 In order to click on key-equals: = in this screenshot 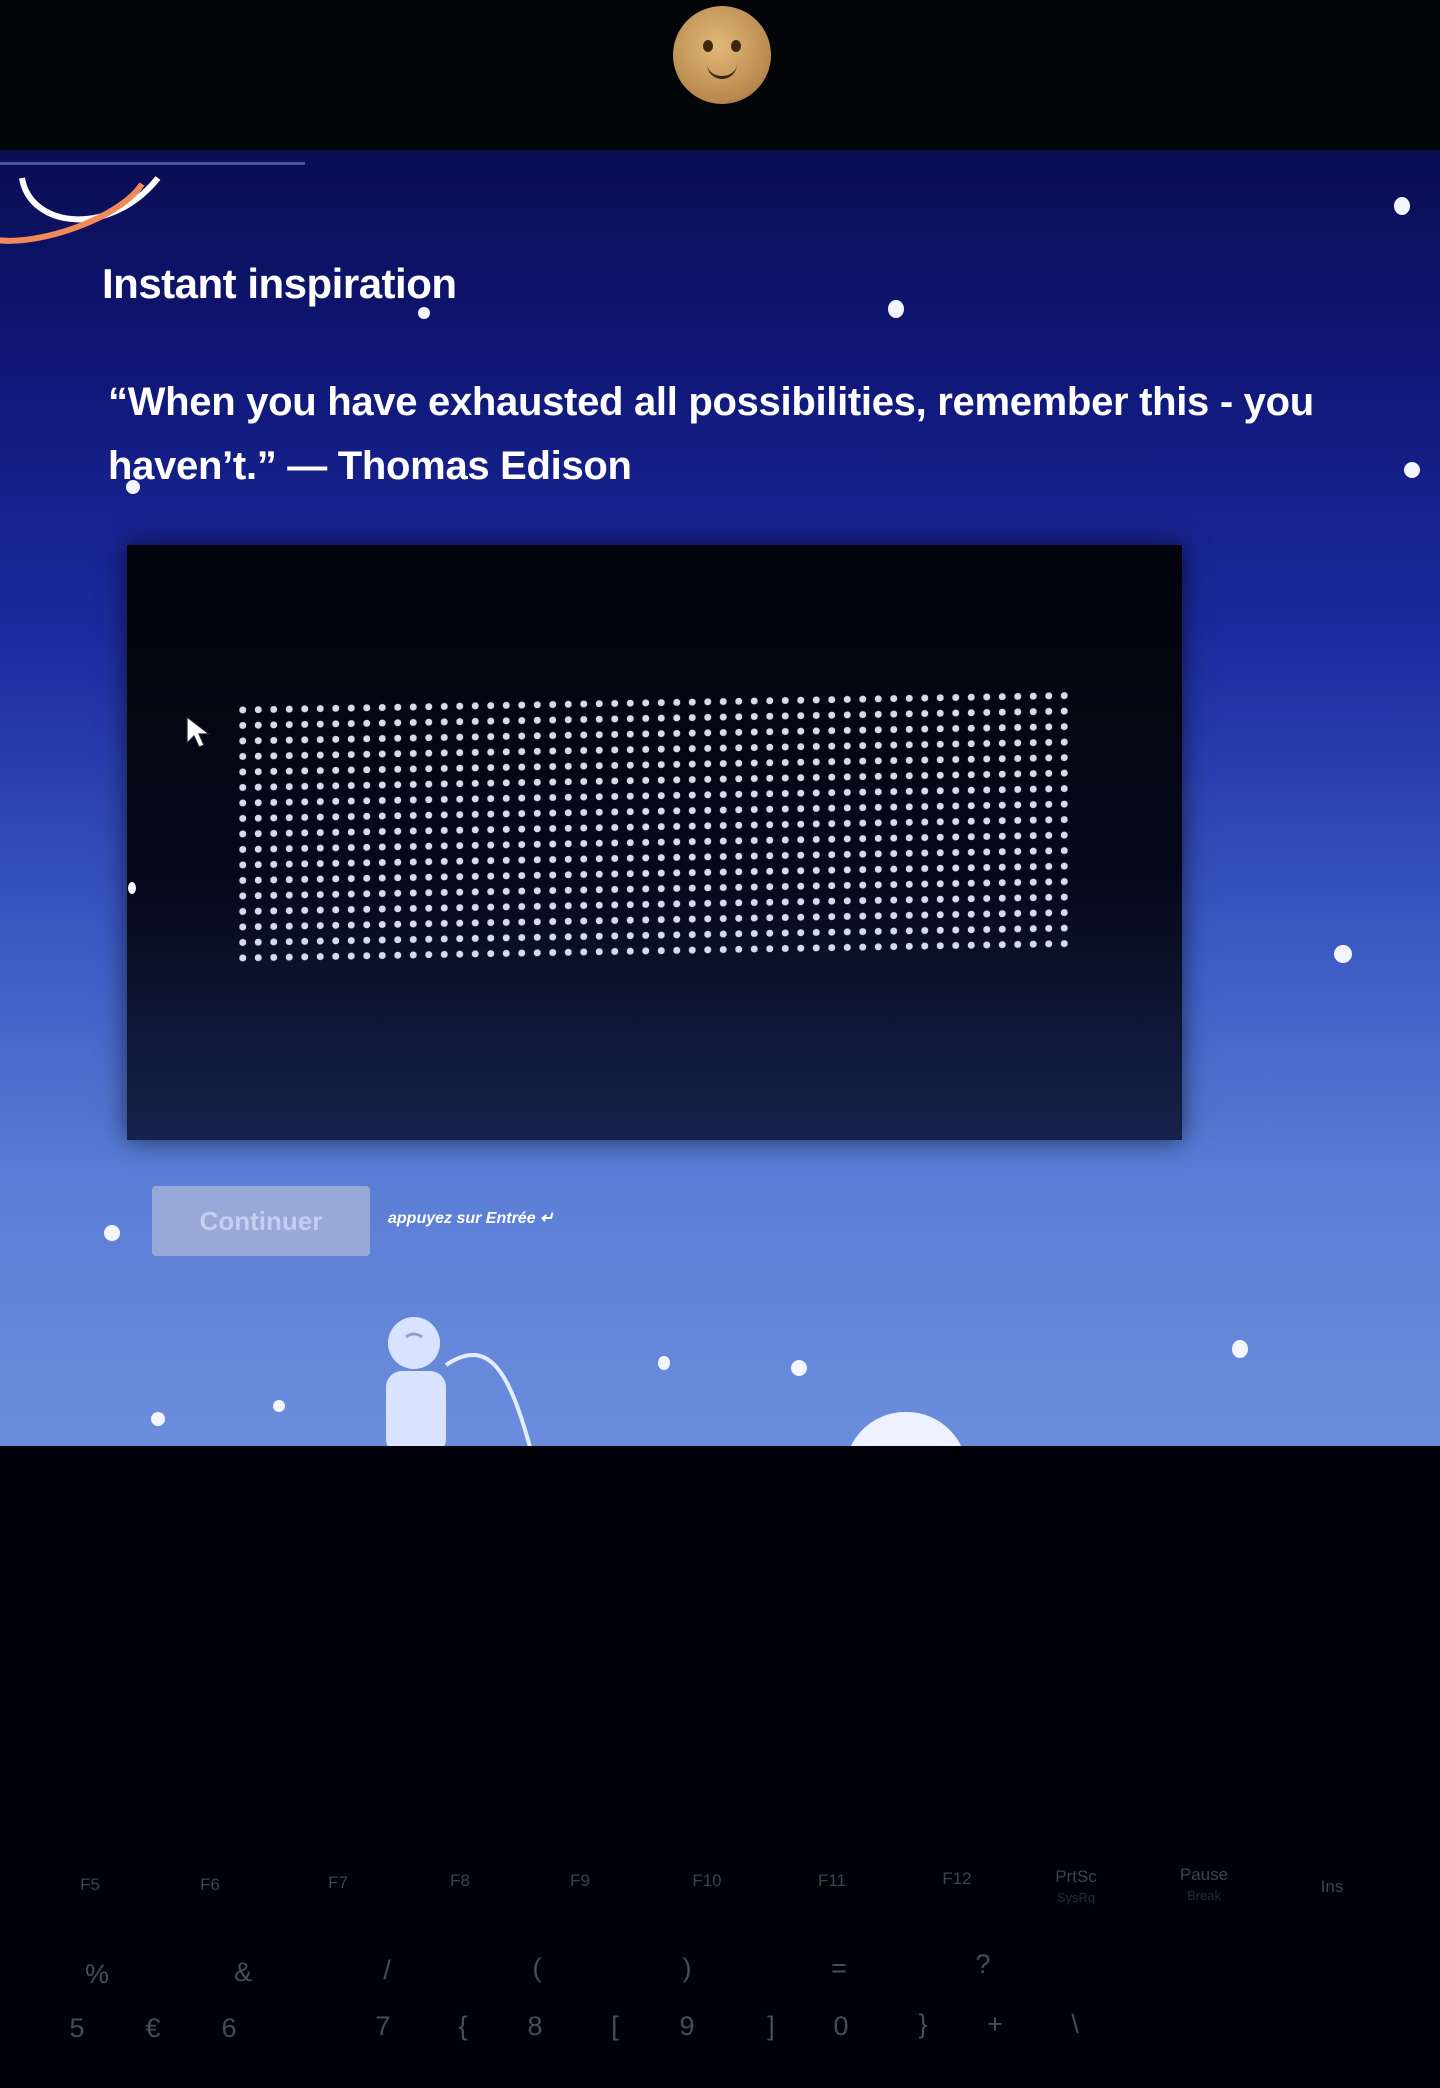, I will do `click(839, 1968)`.